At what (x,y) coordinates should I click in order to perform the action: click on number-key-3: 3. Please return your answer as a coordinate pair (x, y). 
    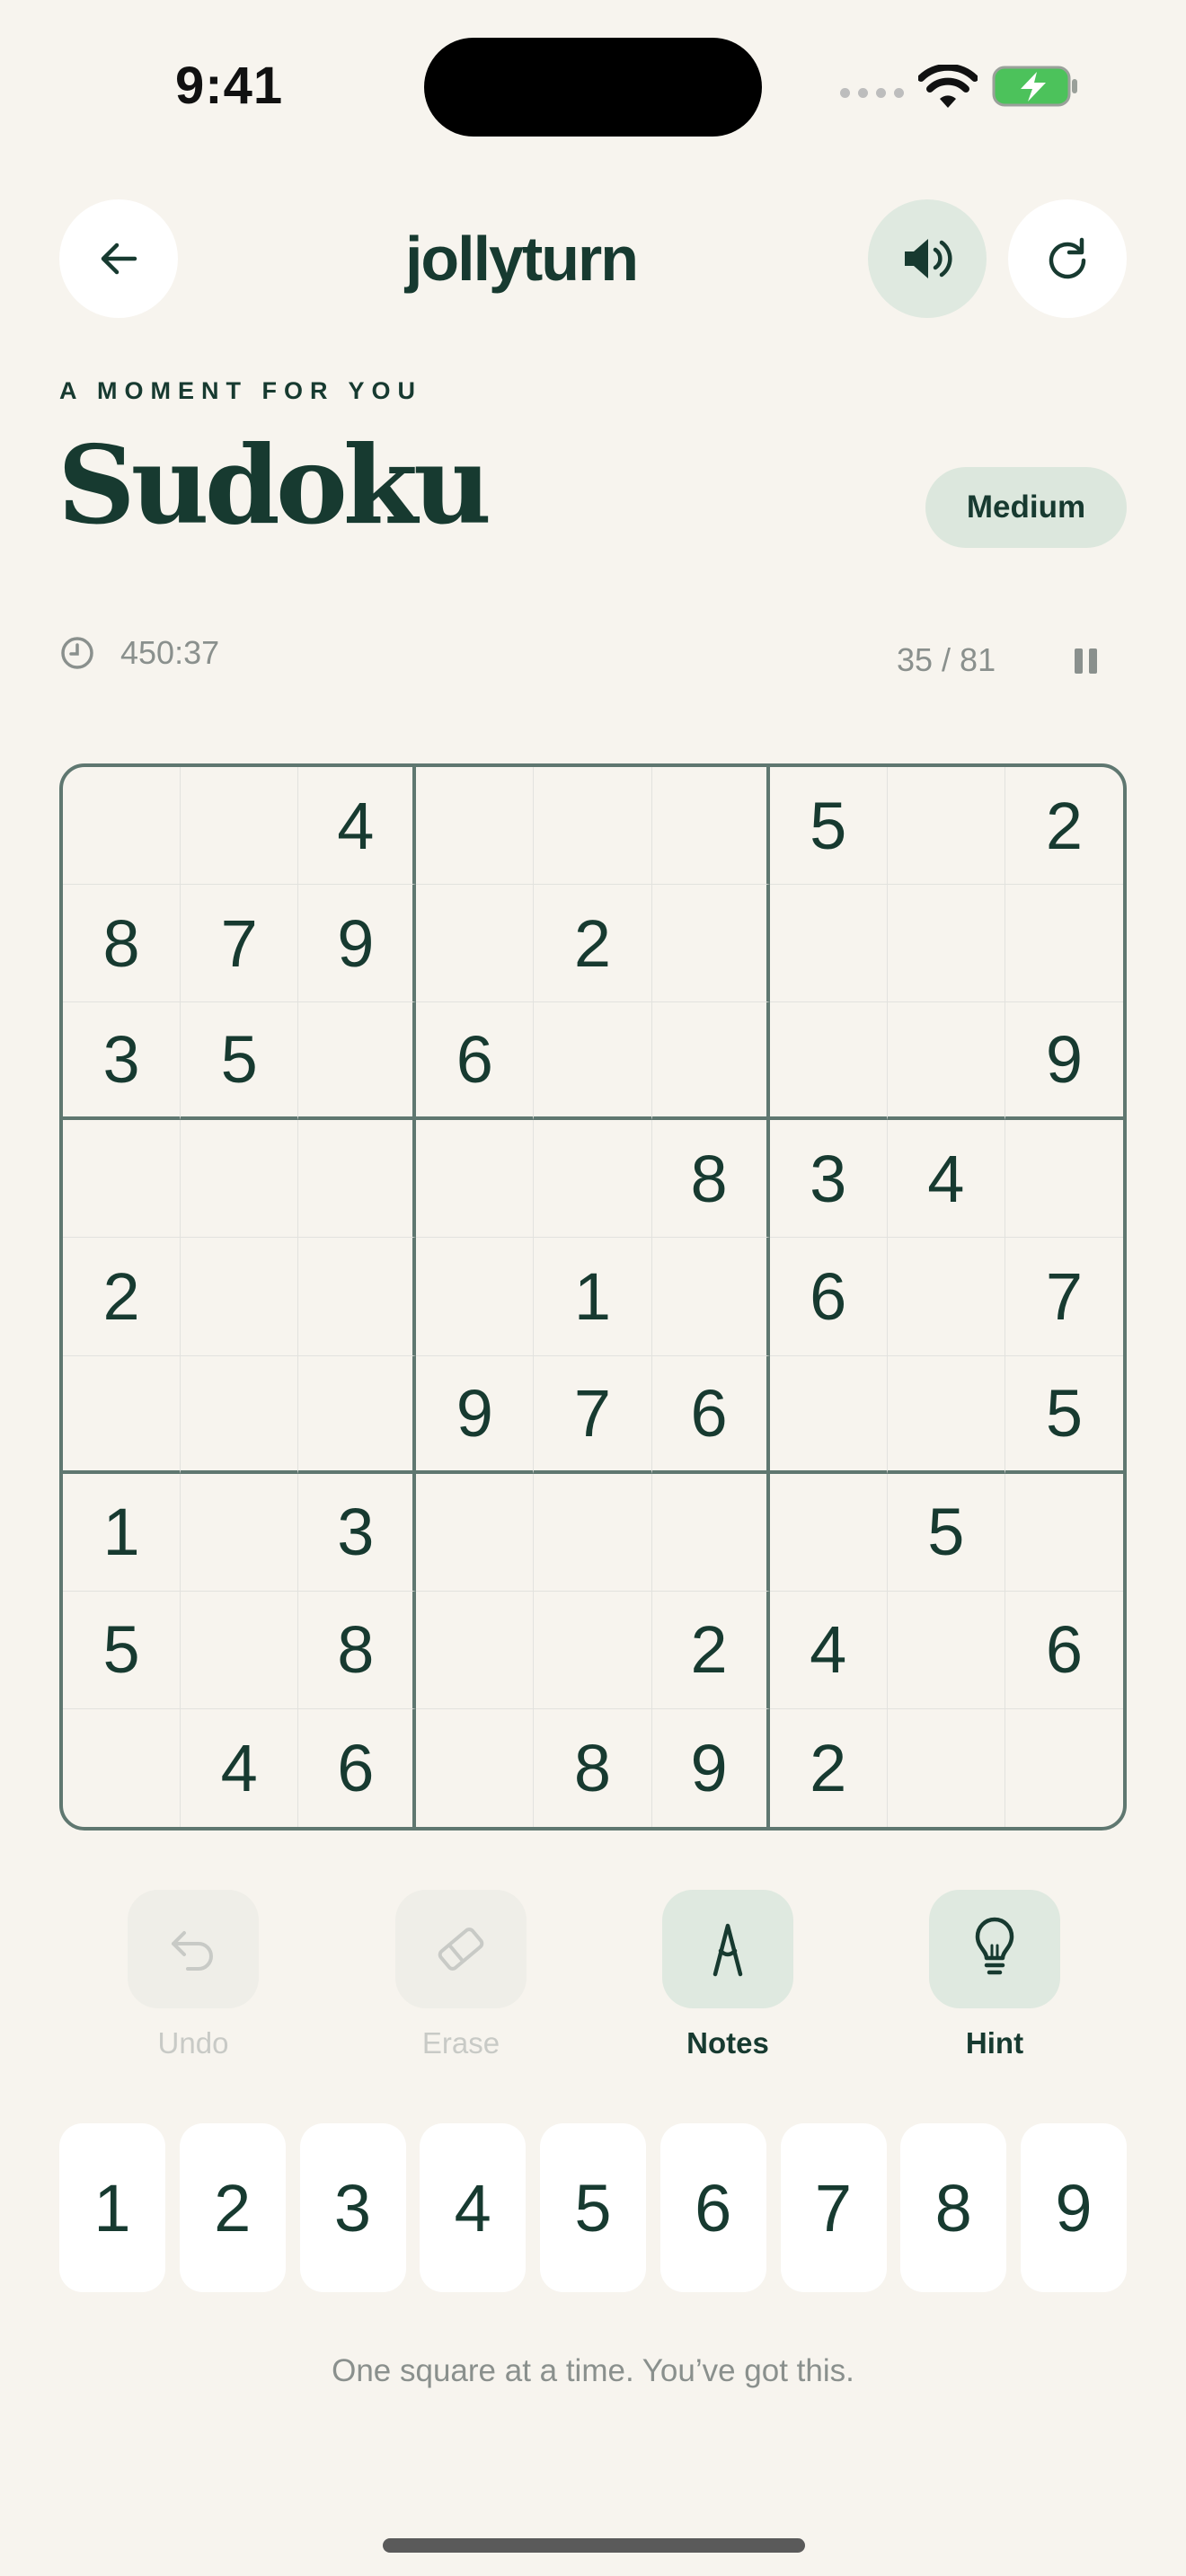
    Looking at the image, I should click on (352, 2207).